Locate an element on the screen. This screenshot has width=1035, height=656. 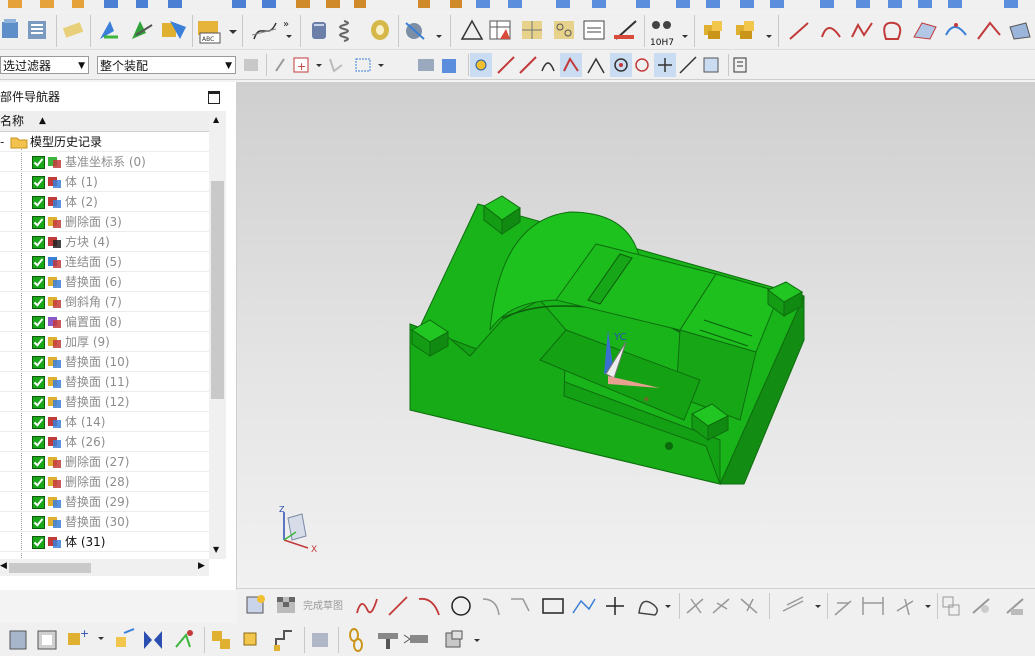
wave-link-icon is located at coordinates (320, 640).